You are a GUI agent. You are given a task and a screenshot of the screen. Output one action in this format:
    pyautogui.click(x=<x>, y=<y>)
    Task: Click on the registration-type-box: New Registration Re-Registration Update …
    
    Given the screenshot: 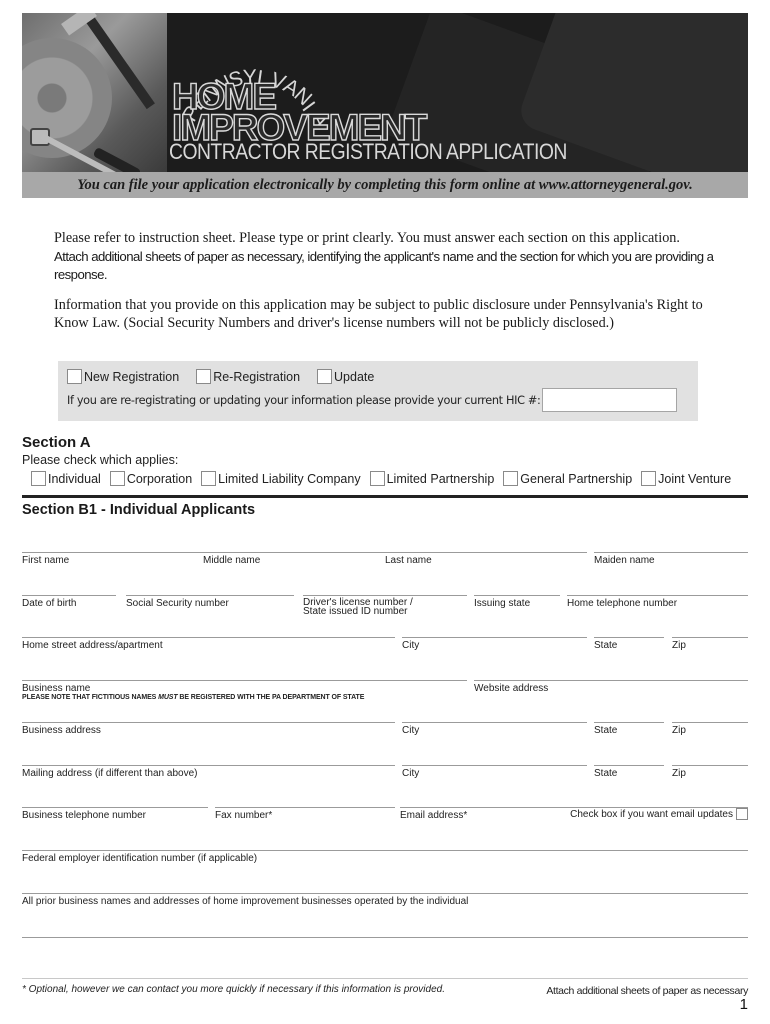 What is the action you would take?
    pyautogui.click(x=378, y=391)
    